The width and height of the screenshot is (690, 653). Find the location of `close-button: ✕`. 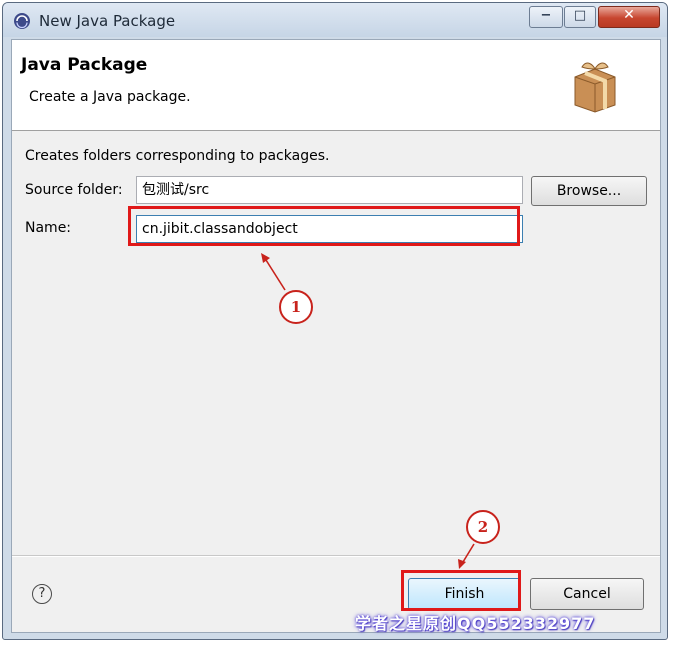

close-button: ✕ is located at coordinates (629, 17).